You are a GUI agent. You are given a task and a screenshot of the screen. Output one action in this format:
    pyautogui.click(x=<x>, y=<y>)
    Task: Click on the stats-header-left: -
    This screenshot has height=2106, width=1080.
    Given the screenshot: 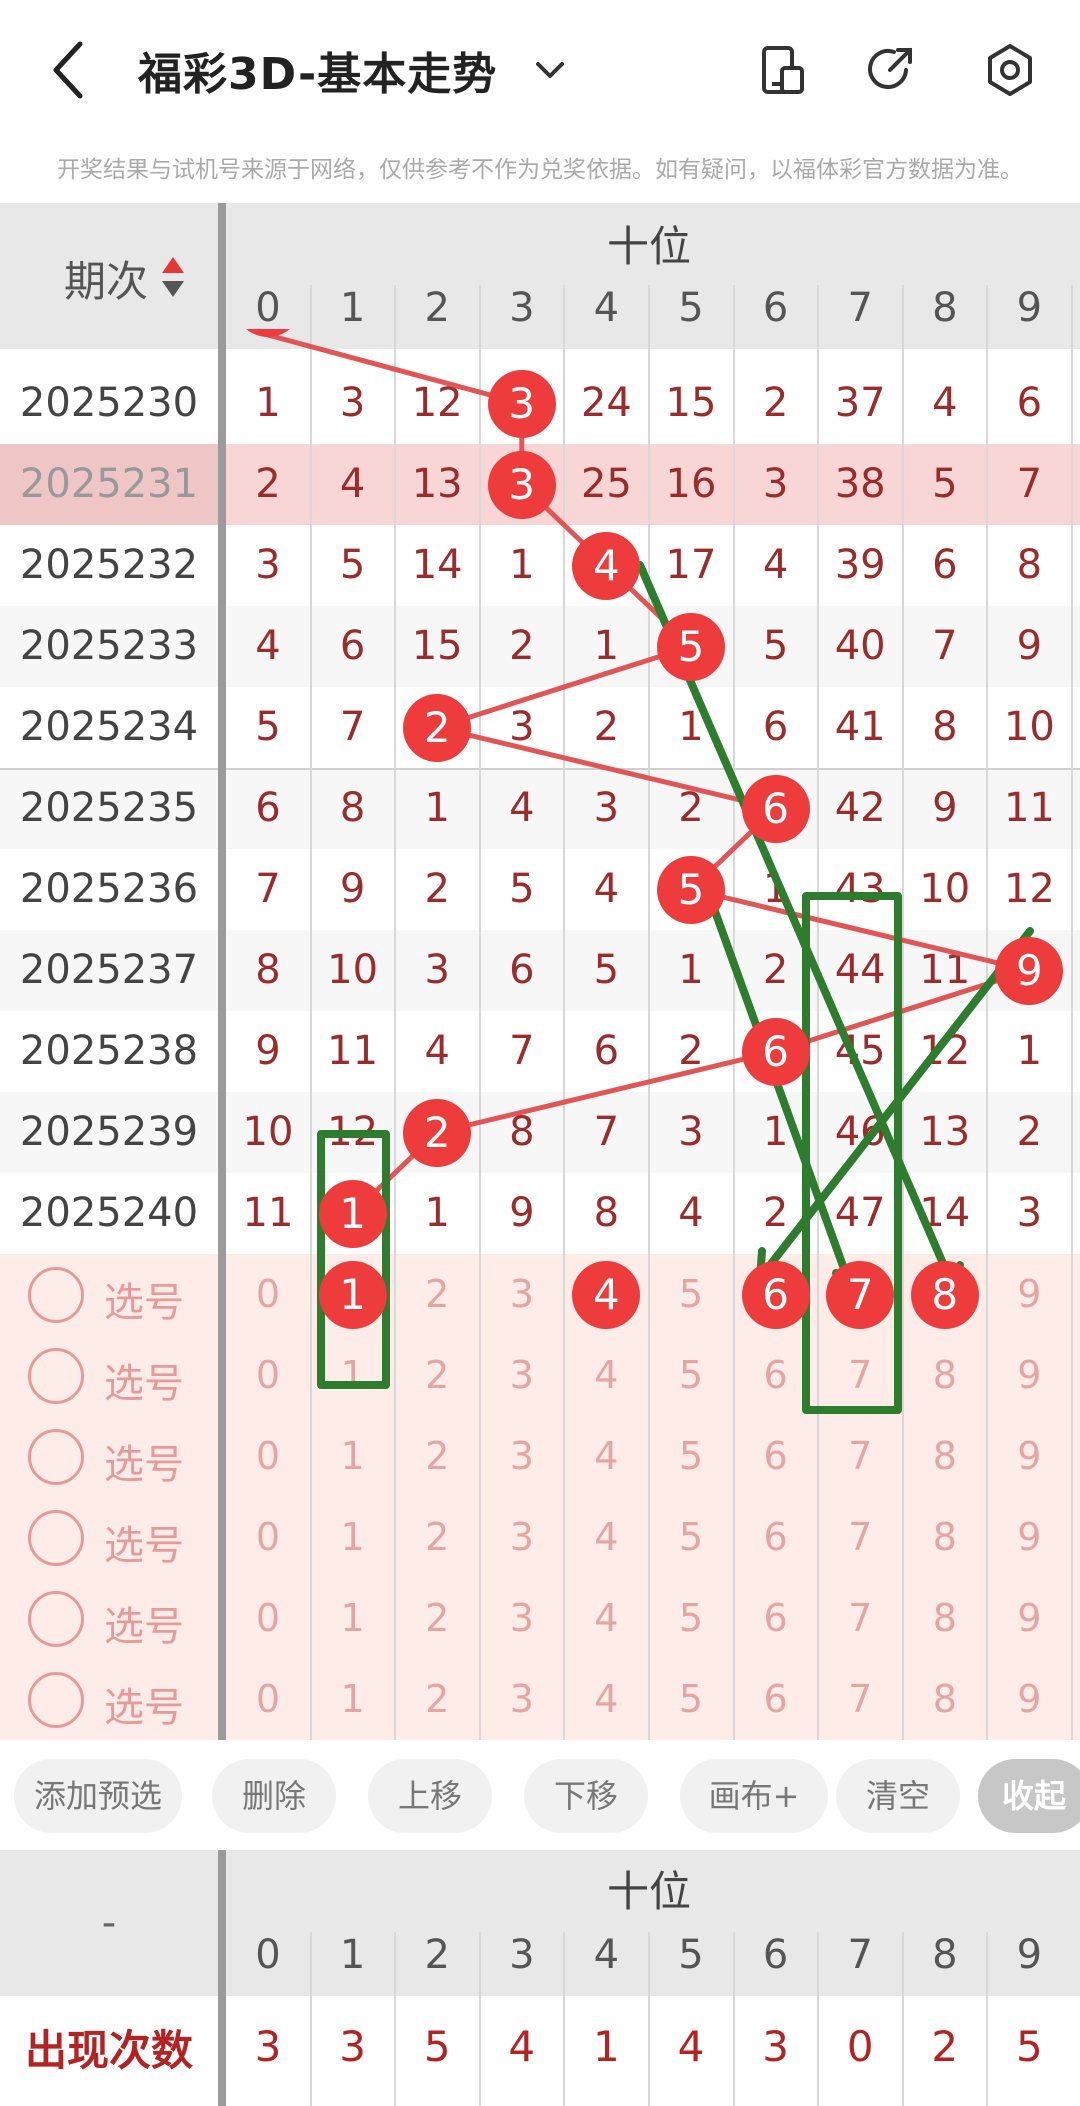 What is the action you would take?
    pyautogui.click(x=109, y=1923)
    